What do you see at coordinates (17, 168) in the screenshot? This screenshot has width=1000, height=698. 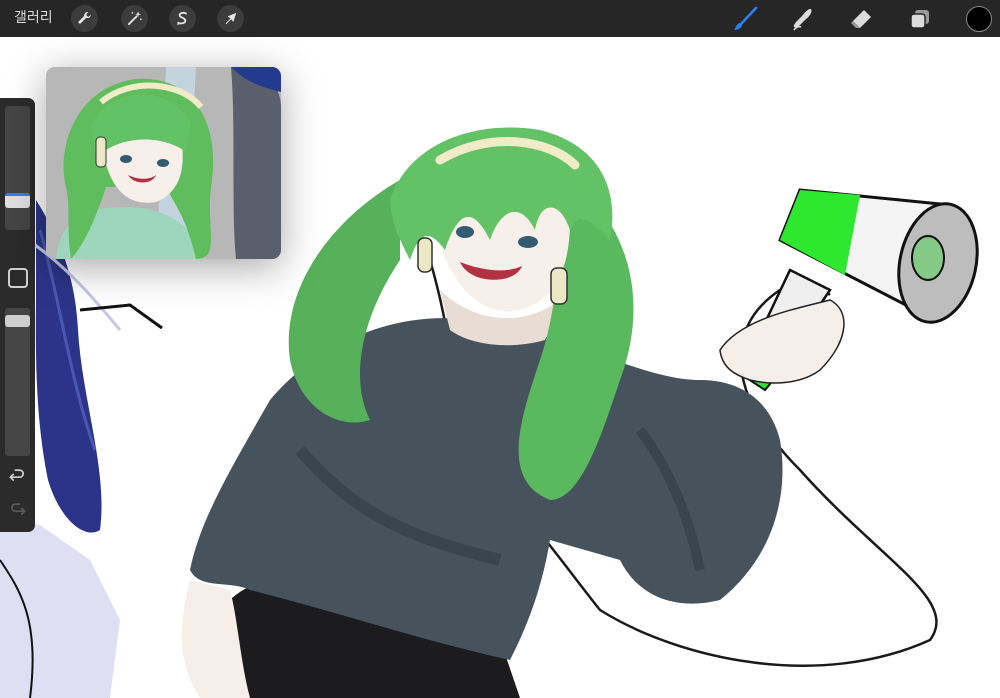 I see `brush-size-slider` at bounding box center [17, 168].